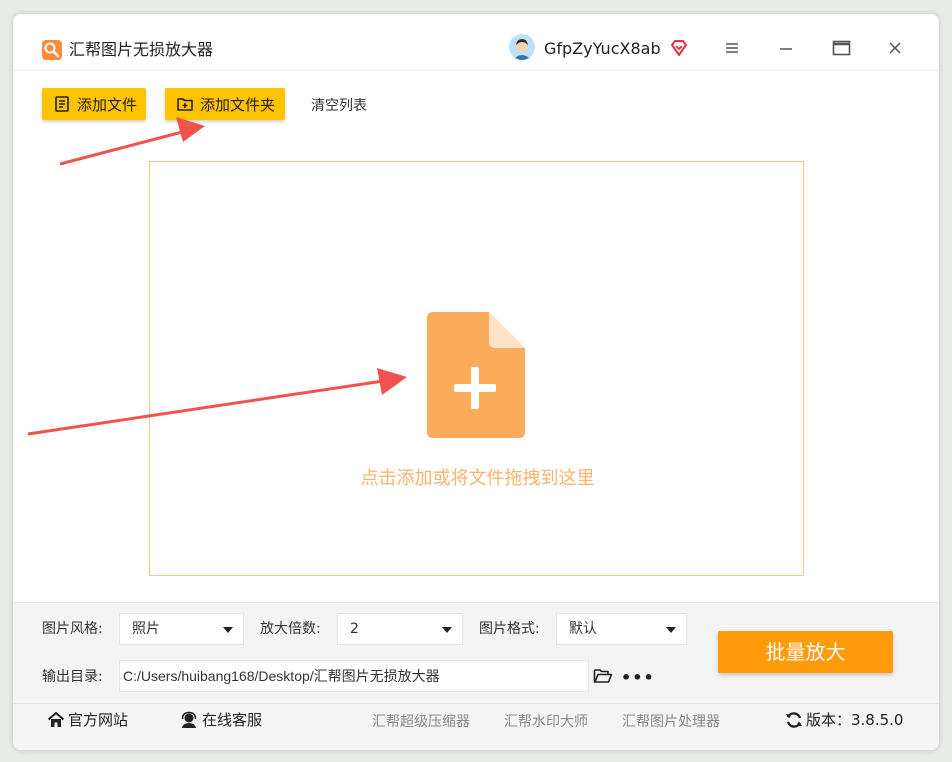 The width and height of the screenshot is (952, 762). What do you see at coordinates (56, 719) in the screenshot?
I see `home-icon` at bounding box center [56, 719].